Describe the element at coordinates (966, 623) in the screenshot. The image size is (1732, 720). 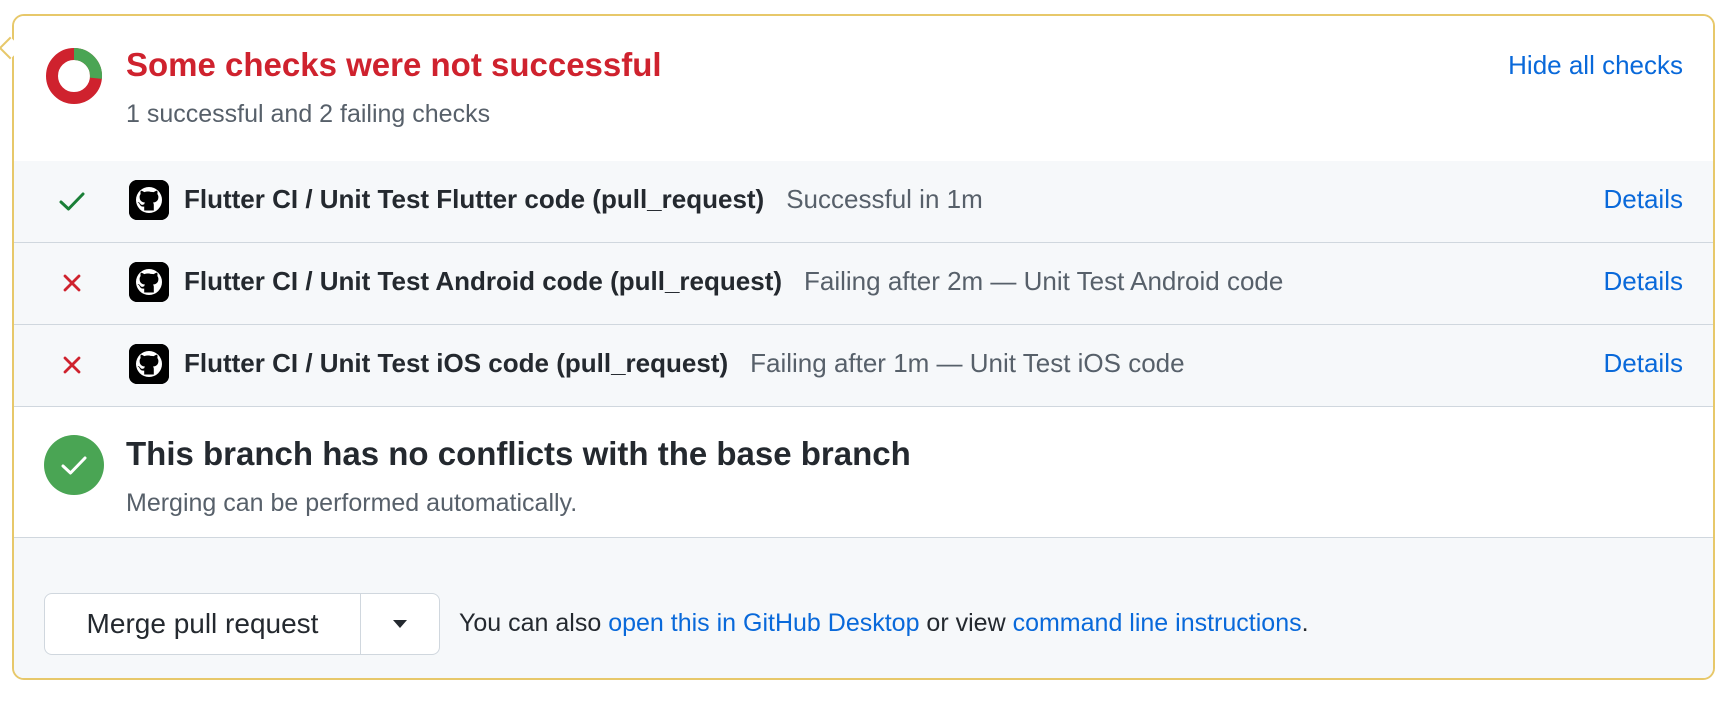
I see `footer-text-middle: or view` at that location.